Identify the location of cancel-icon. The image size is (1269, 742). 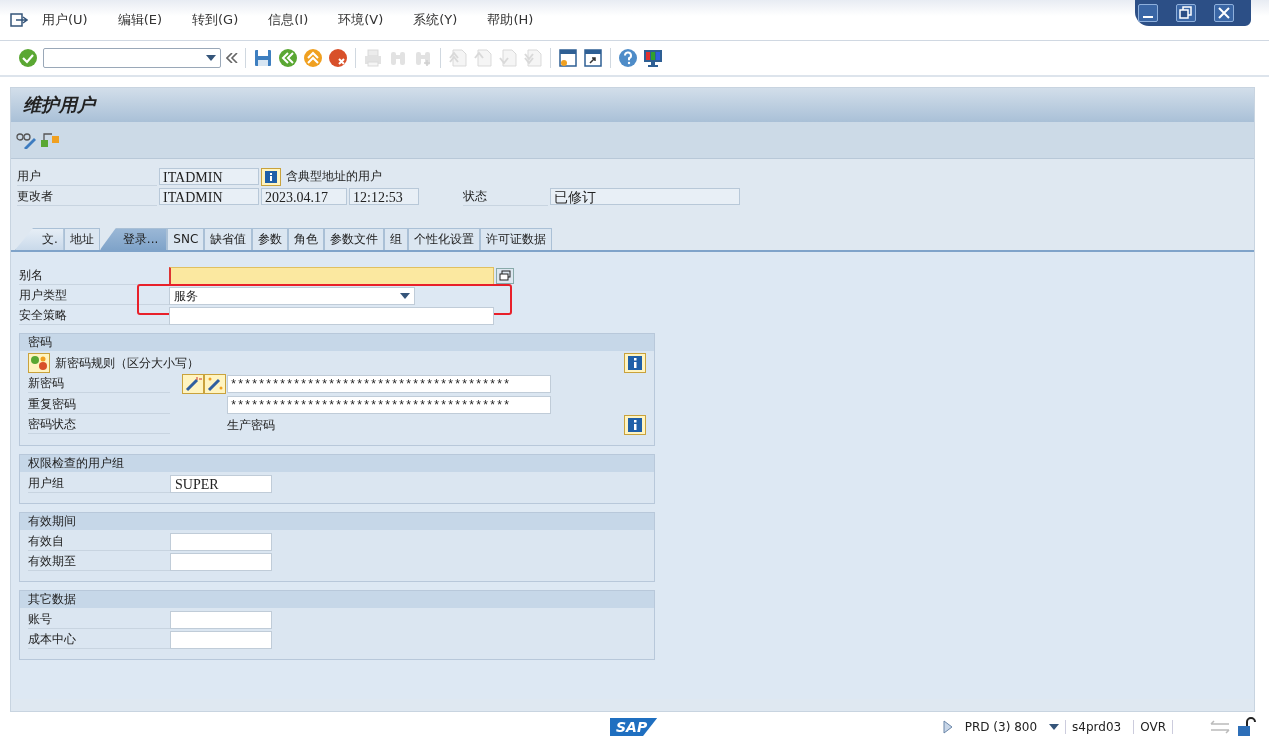
(338, 58).